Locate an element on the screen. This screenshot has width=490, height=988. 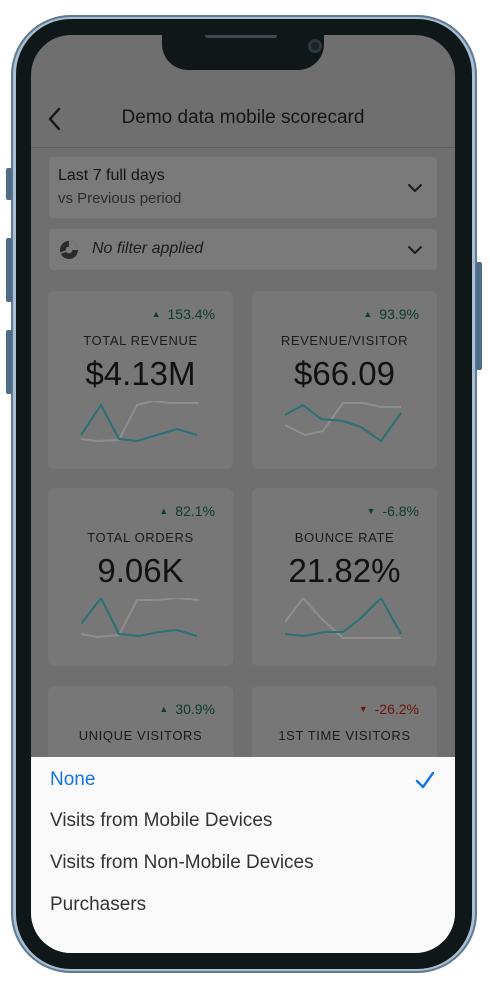
metric-delta: ▲ 93.9% is located at coordinates (391, 314).